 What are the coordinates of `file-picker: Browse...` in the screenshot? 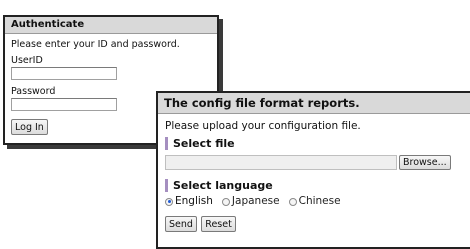 It's located at (314, 162).